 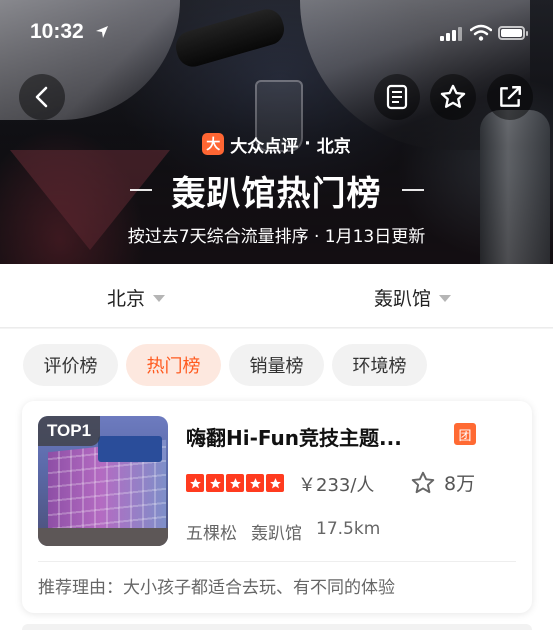 I want to click on title-dash-left, so click(x=140, y=190).